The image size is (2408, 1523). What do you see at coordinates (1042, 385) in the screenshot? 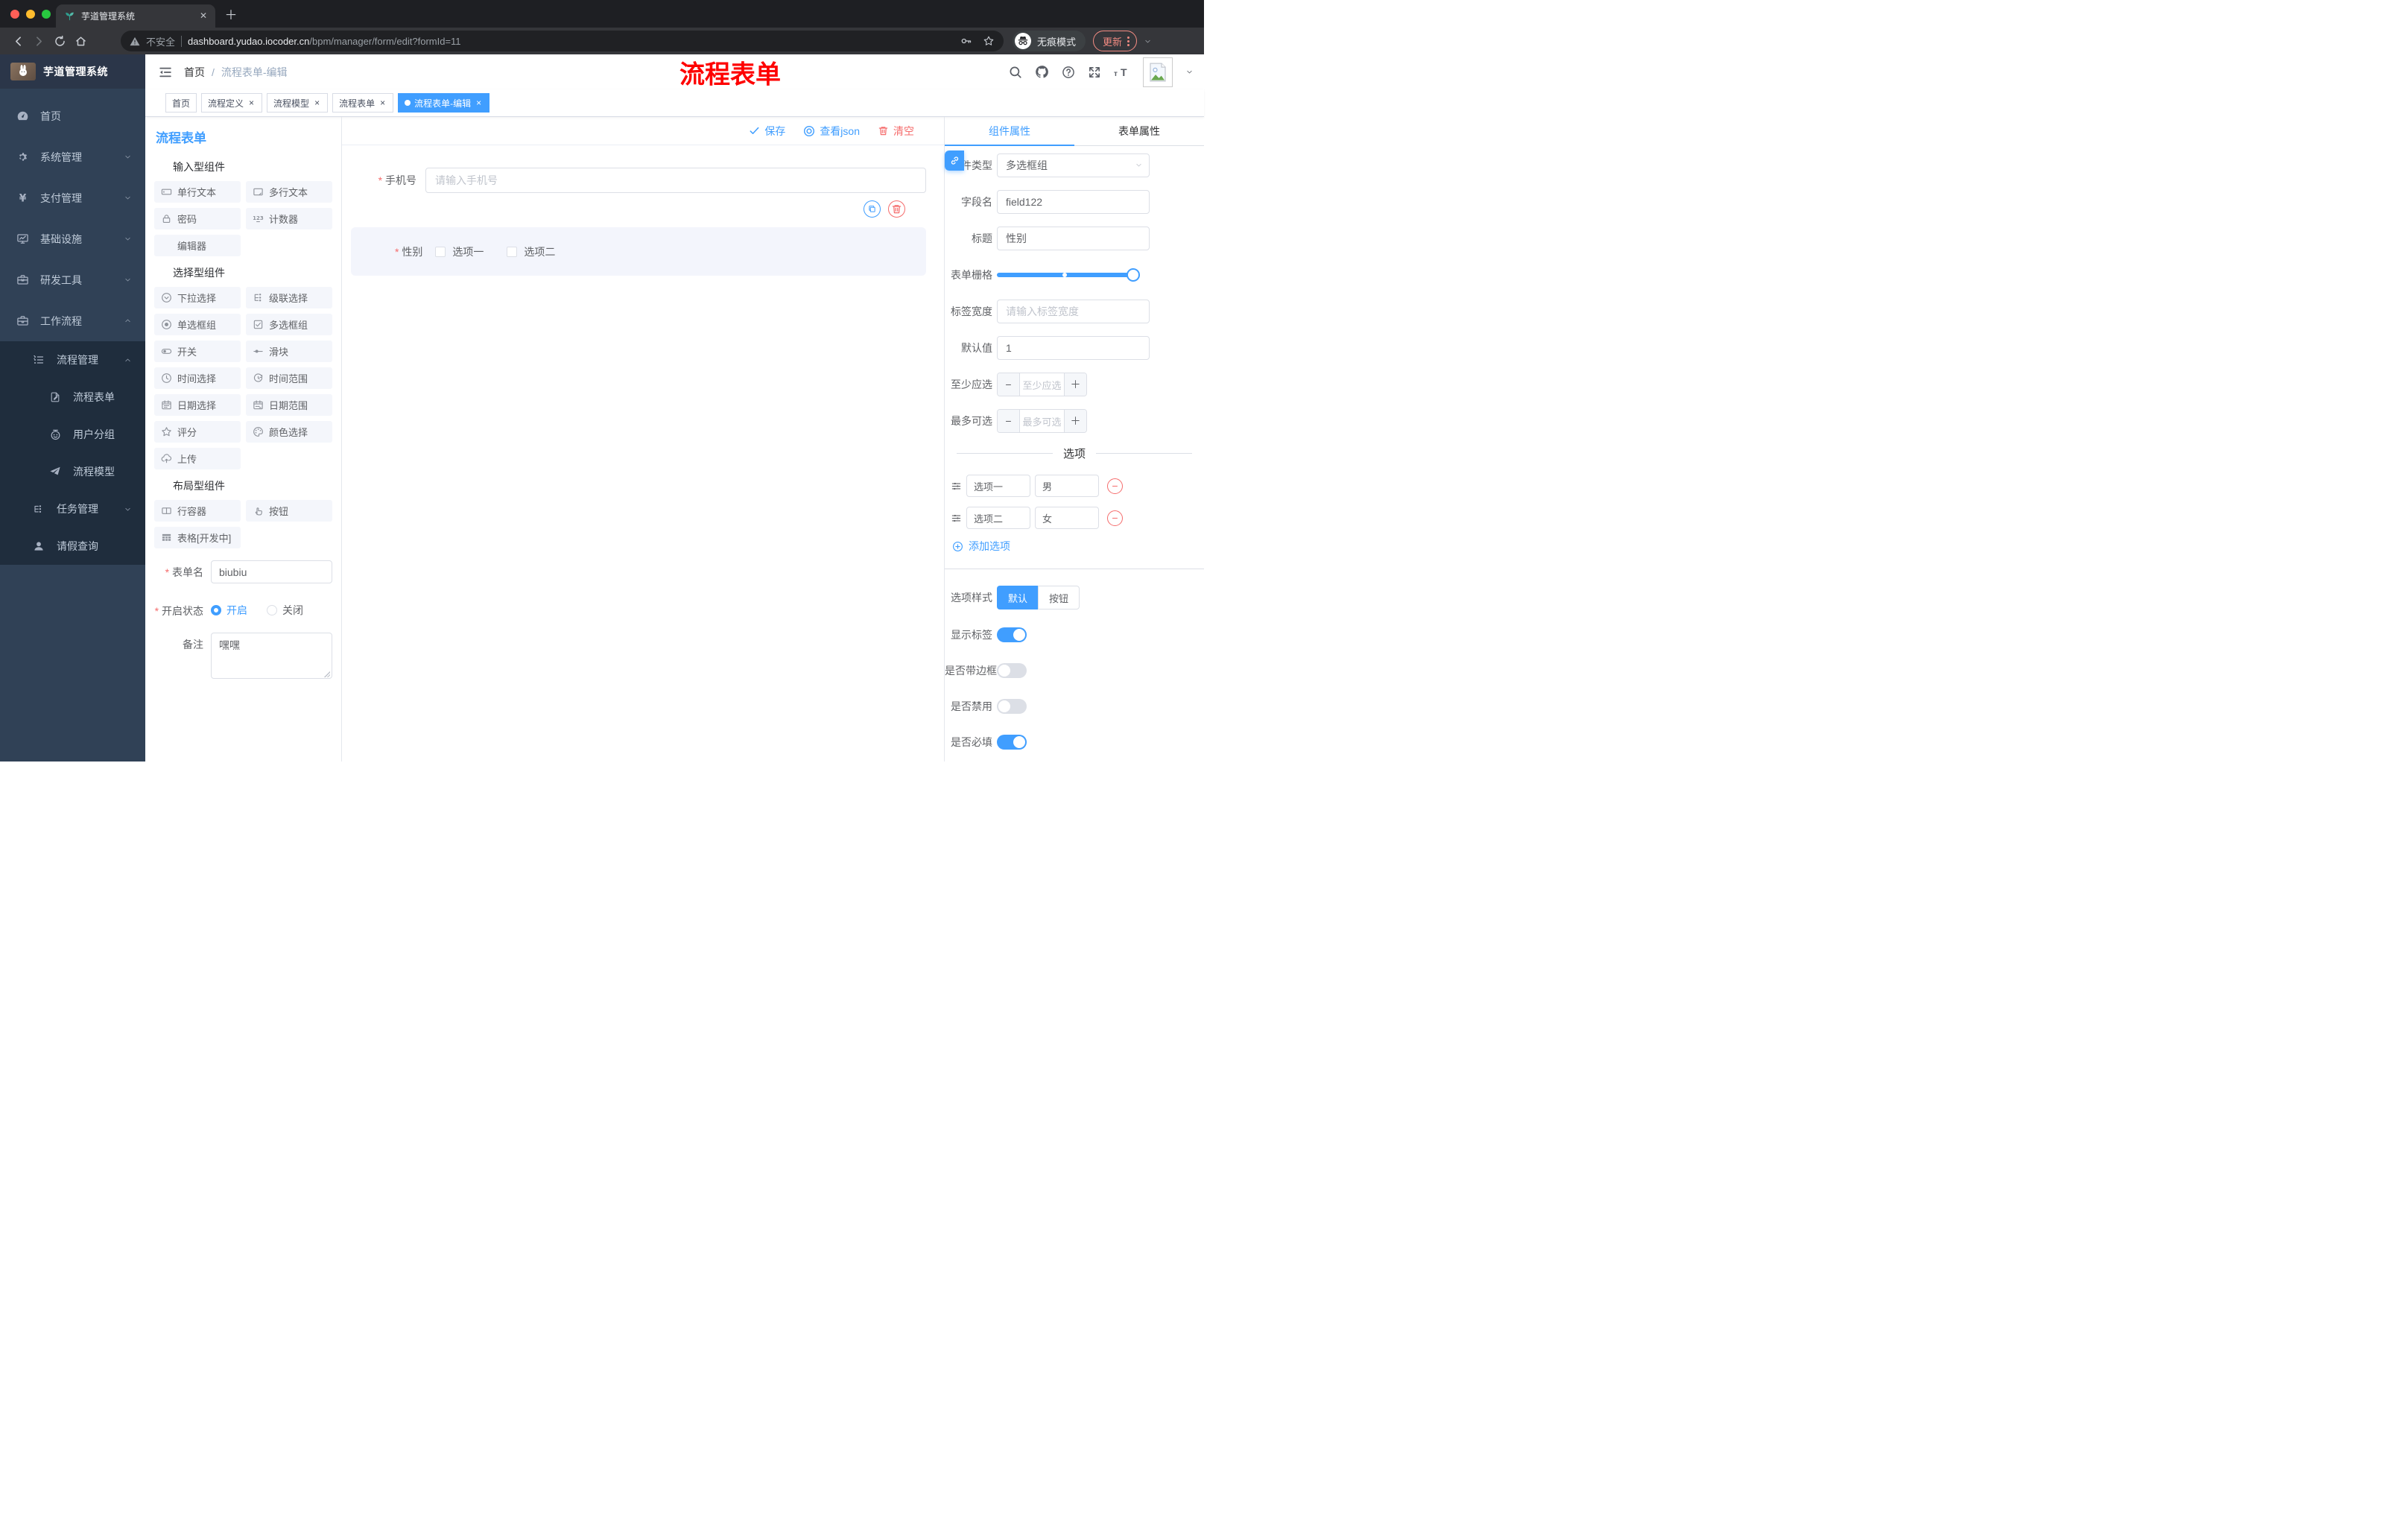
I see `min-select-input: 至少应选` at bounding box center [1042, 385].